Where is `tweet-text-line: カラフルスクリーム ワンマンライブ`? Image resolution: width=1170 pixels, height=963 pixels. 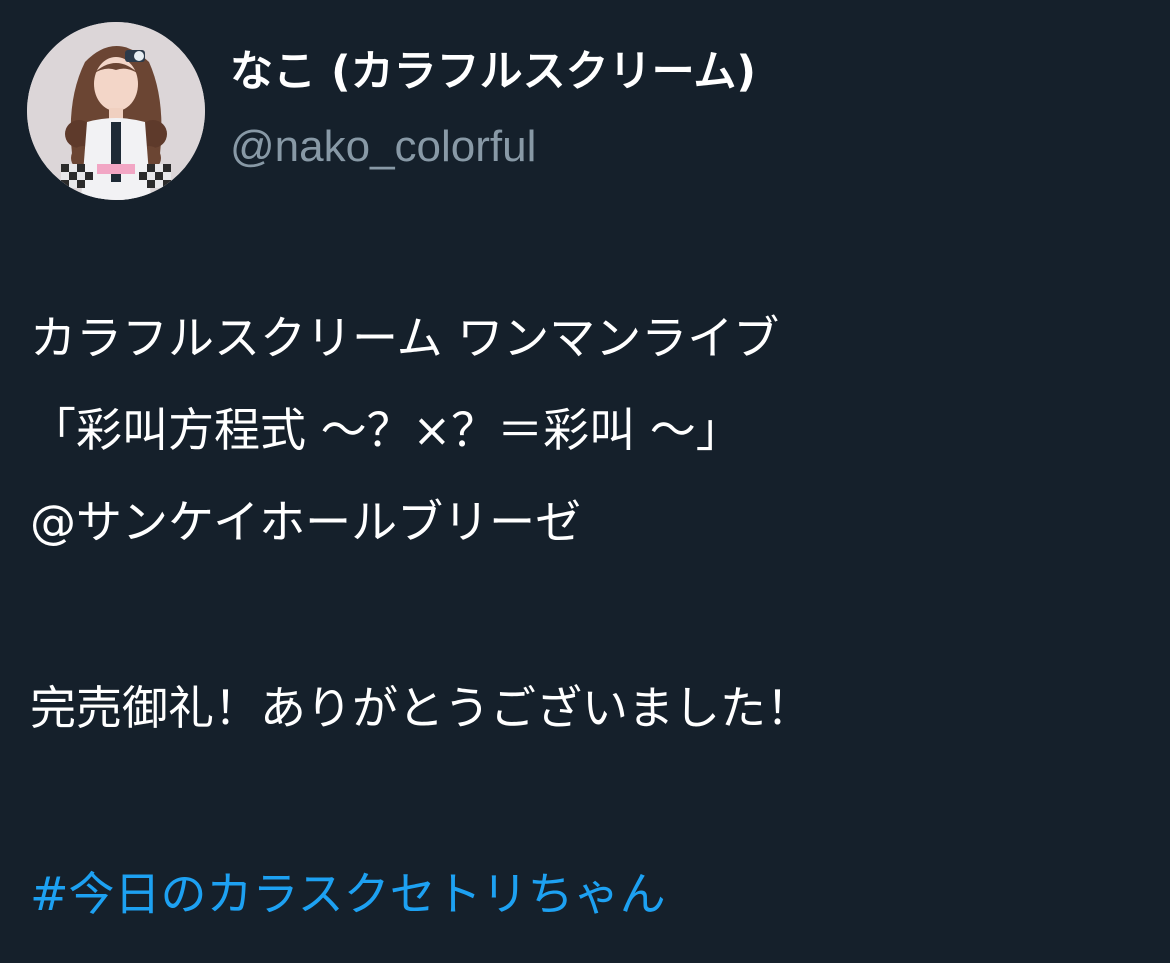
tweet-text-line: カラフルスクリーム ワンマンライブ is located at coordinates (405, 338).